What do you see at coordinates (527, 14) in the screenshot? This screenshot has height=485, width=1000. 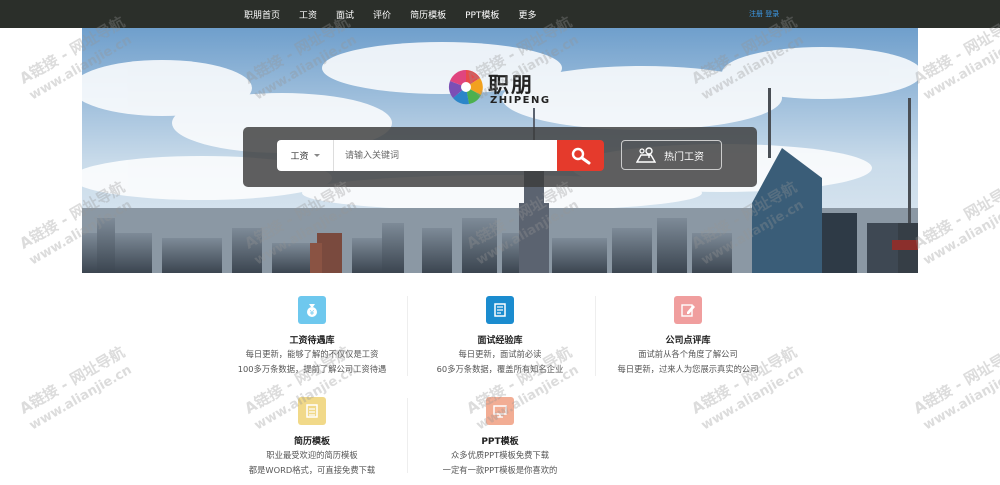 I see `nav-item-more: 更多` at bounding box center [527, 14].